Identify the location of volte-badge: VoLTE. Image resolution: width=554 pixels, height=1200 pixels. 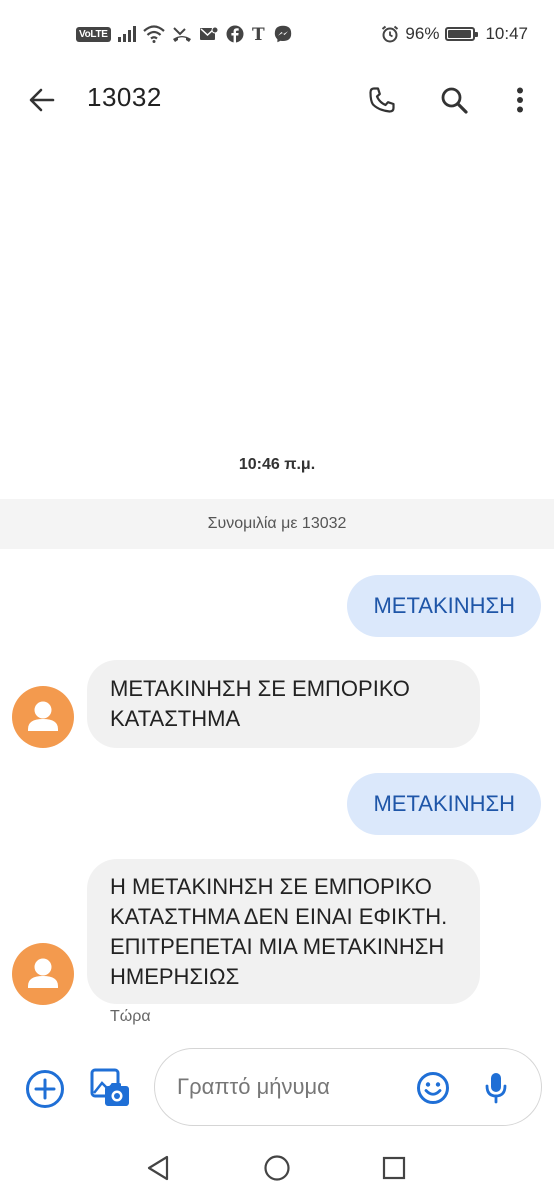
(93, 34).